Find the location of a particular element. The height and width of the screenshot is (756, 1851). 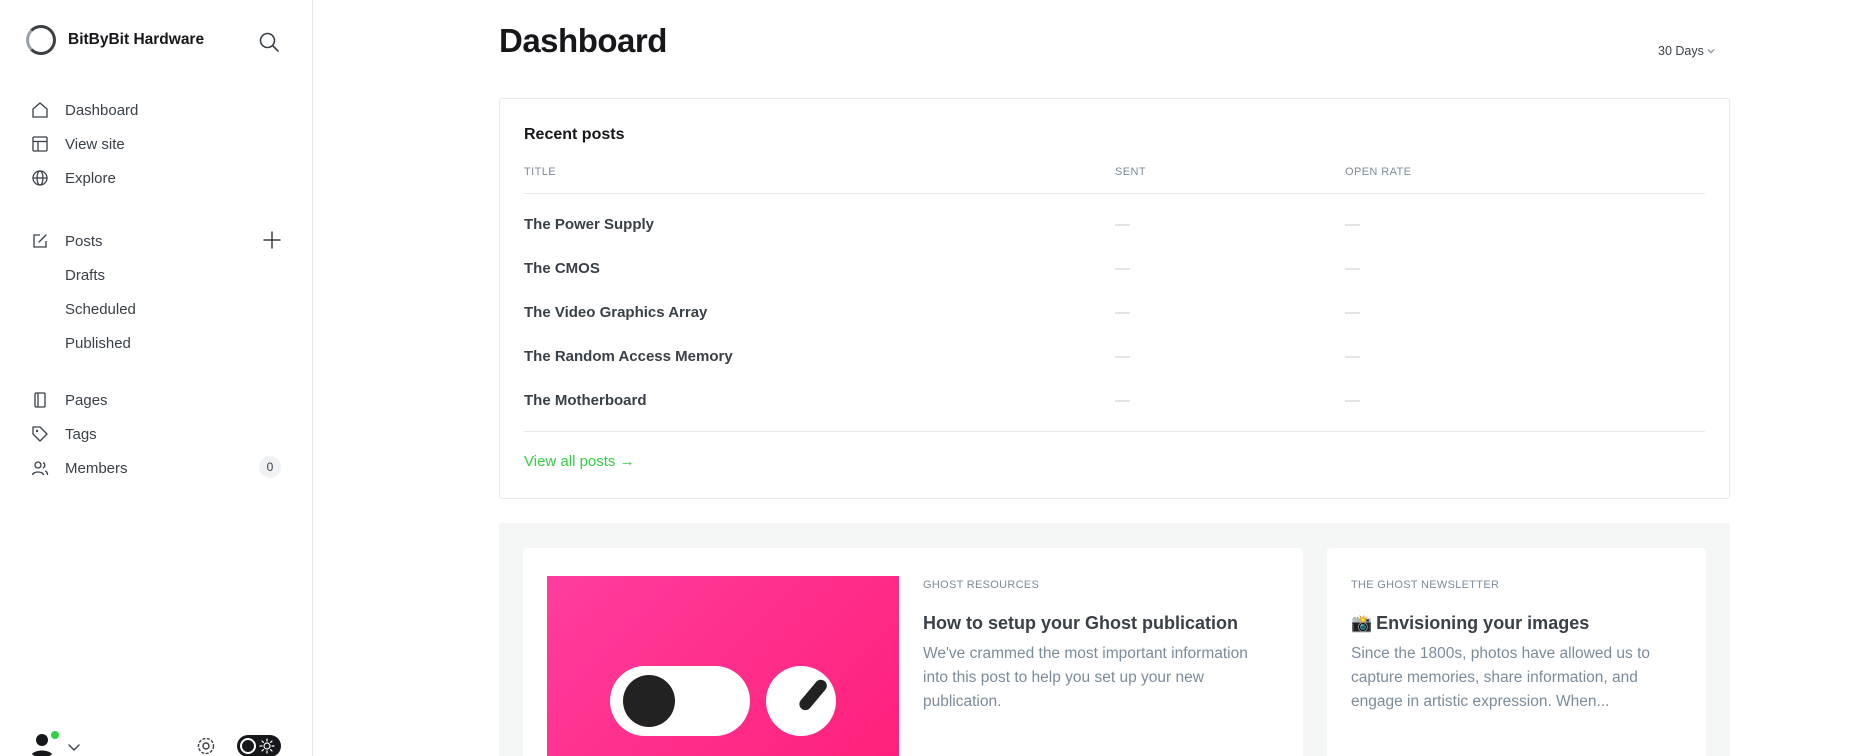

table-row: The Random Access Memory — — is located at coordinates (1114, 357).